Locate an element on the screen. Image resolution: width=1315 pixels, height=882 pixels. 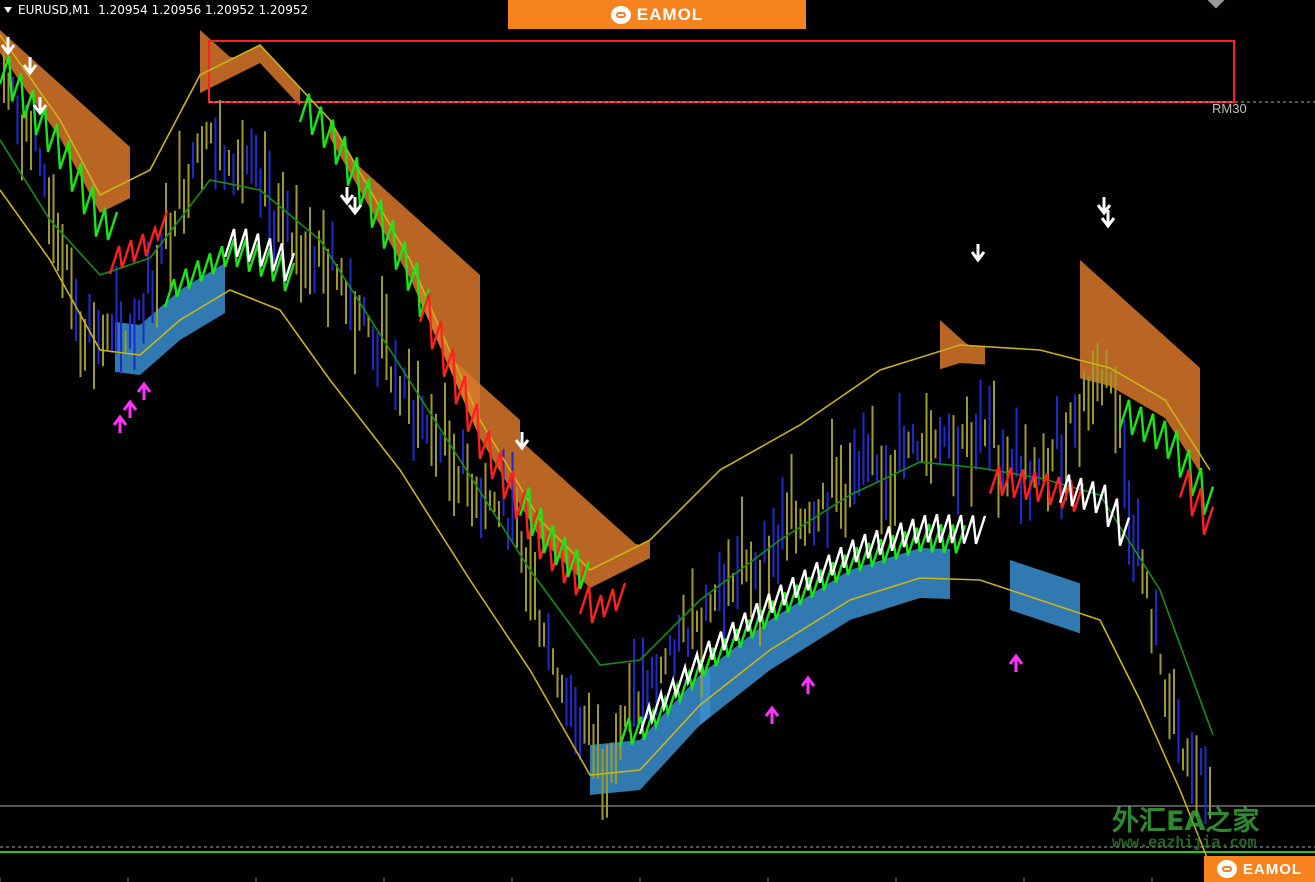
watermark-url: www.eazhijia.com is located at coordinates (1184, 842).